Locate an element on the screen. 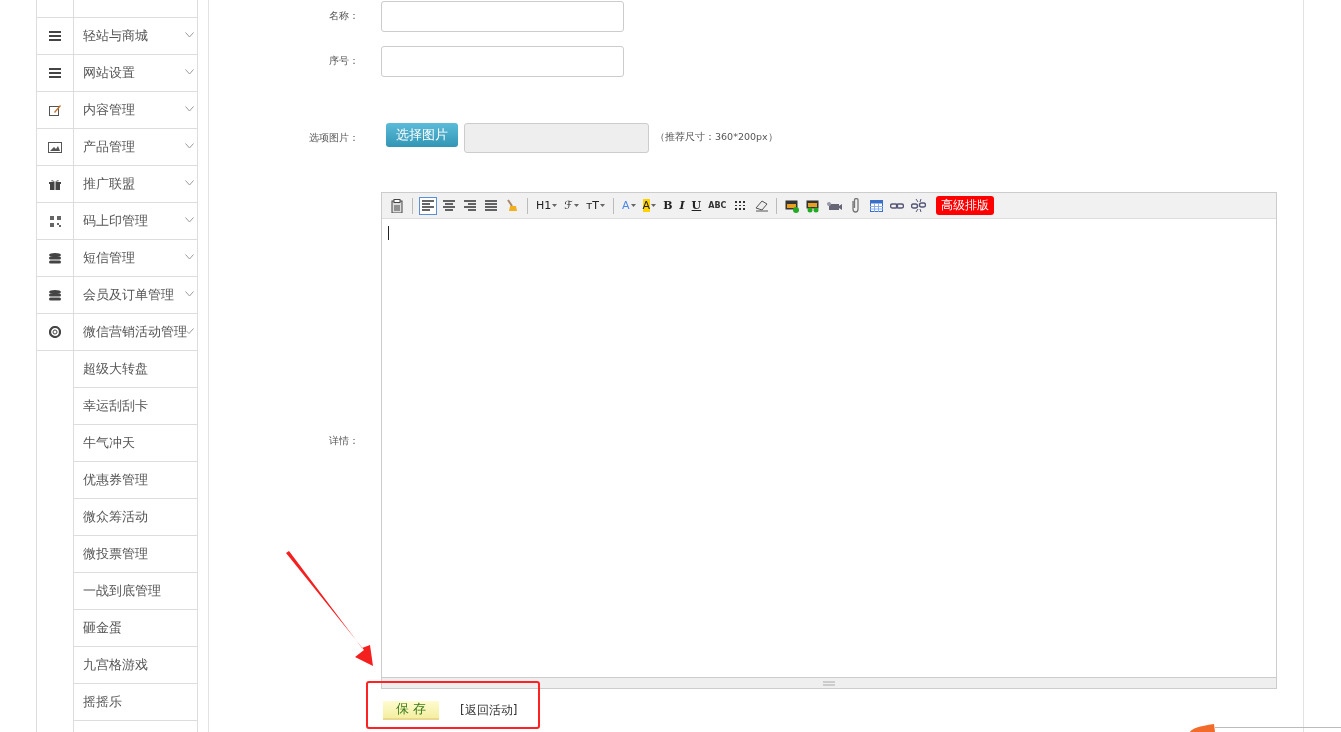 The width and height of the screenshot is (1341, 732). menu-item: 内容管理 is located at coordinates (109, 110).